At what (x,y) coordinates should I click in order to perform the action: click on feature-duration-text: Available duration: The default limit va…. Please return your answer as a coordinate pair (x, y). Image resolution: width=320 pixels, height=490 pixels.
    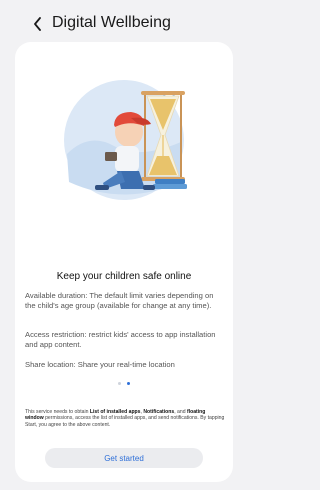
    Looking at the image, I should click on (119, 300).